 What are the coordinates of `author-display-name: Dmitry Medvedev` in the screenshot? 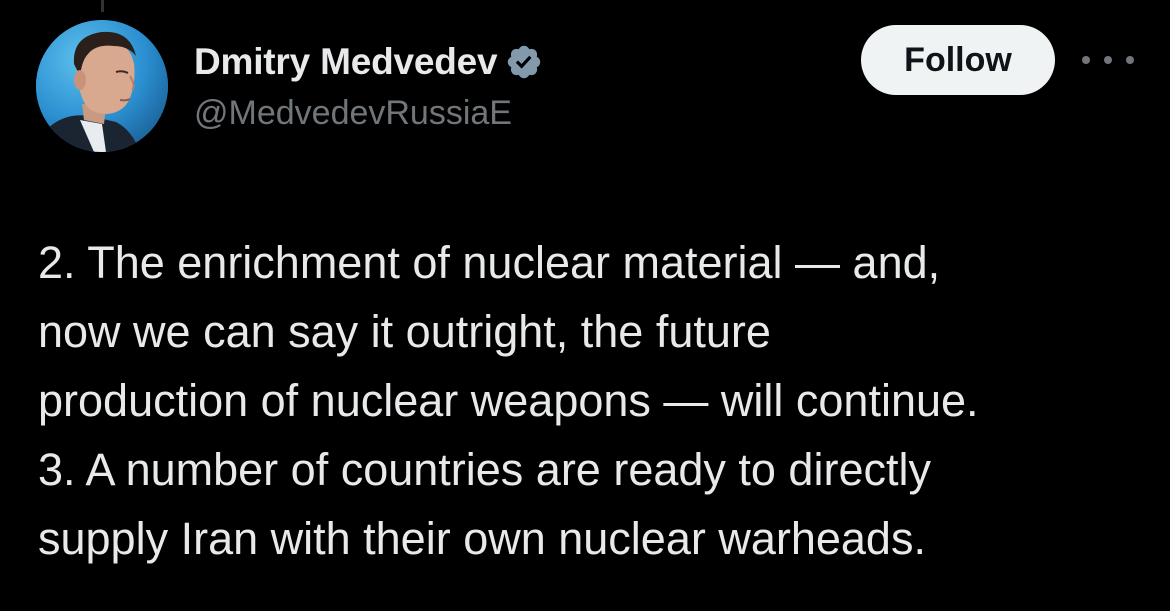 It's located at (346, 62).